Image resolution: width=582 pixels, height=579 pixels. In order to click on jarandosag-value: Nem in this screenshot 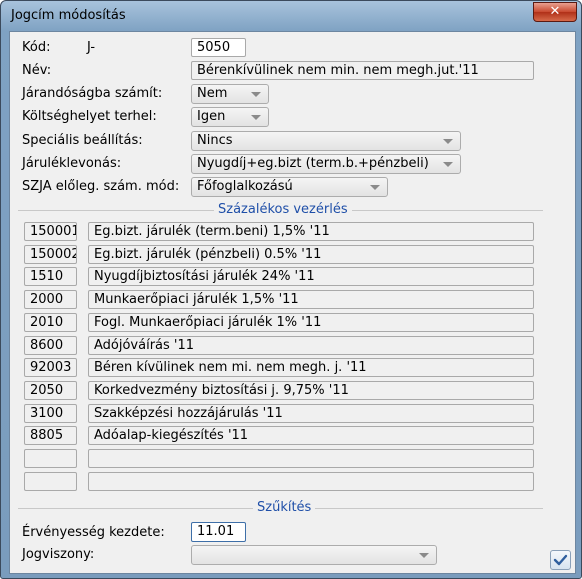, I will do `click(212, 93)`.